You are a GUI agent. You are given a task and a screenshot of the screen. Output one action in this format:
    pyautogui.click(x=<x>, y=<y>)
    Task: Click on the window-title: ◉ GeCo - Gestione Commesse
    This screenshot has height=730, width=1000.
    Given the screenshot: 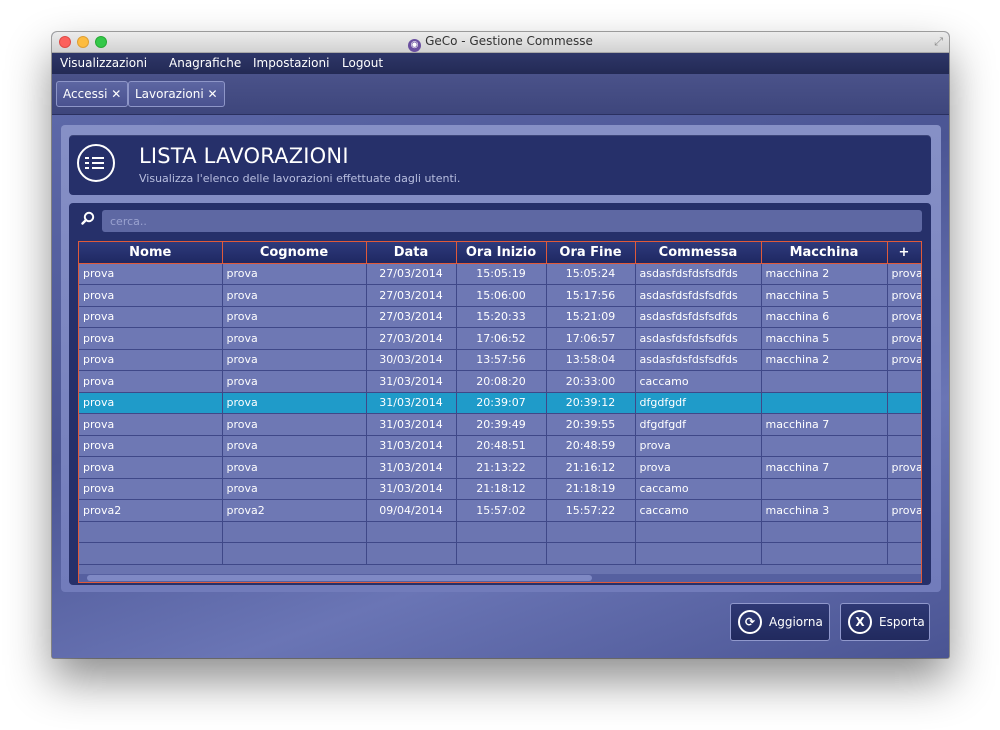 What is the action you would take?
    pyautogui.click(x=500, y=43)
    